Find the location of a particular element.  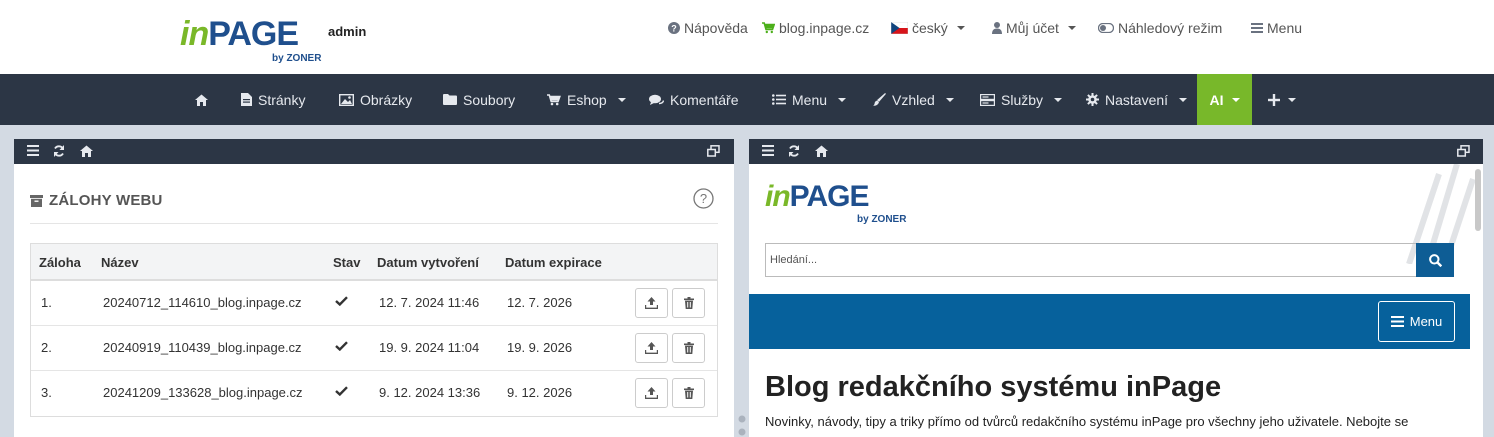

nav-menu-label: Menu is located at coordinates (810, 99).